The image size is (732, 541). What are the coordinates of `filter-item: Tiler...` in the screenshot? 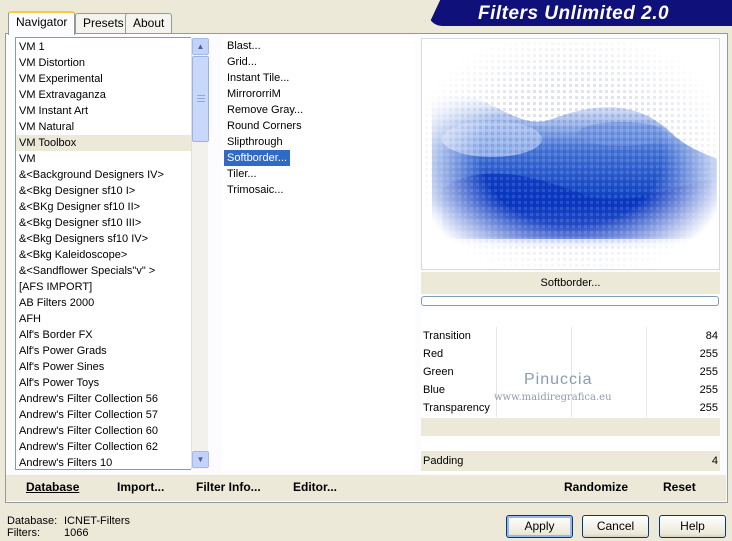 It's located at (240, 174).